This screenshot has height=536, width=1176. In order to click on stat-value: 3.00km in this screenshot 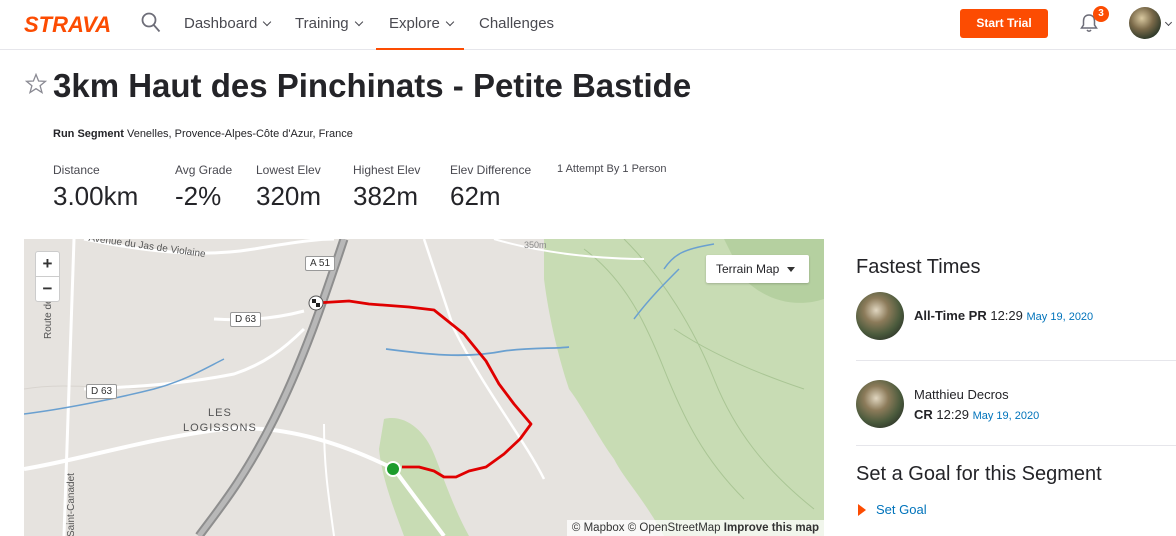, I will do `click(96, 196)`.